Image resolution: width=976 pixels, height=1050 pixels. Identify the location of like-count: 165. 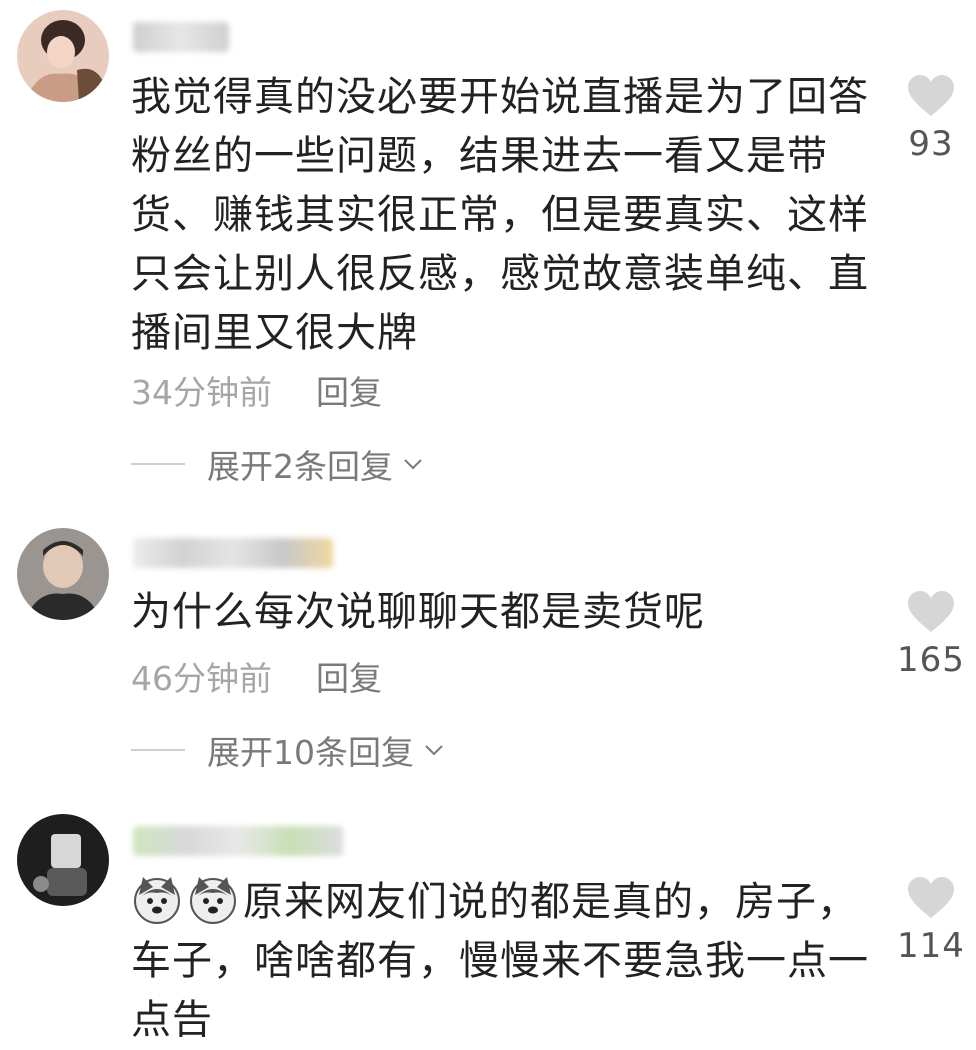
(931, 660).